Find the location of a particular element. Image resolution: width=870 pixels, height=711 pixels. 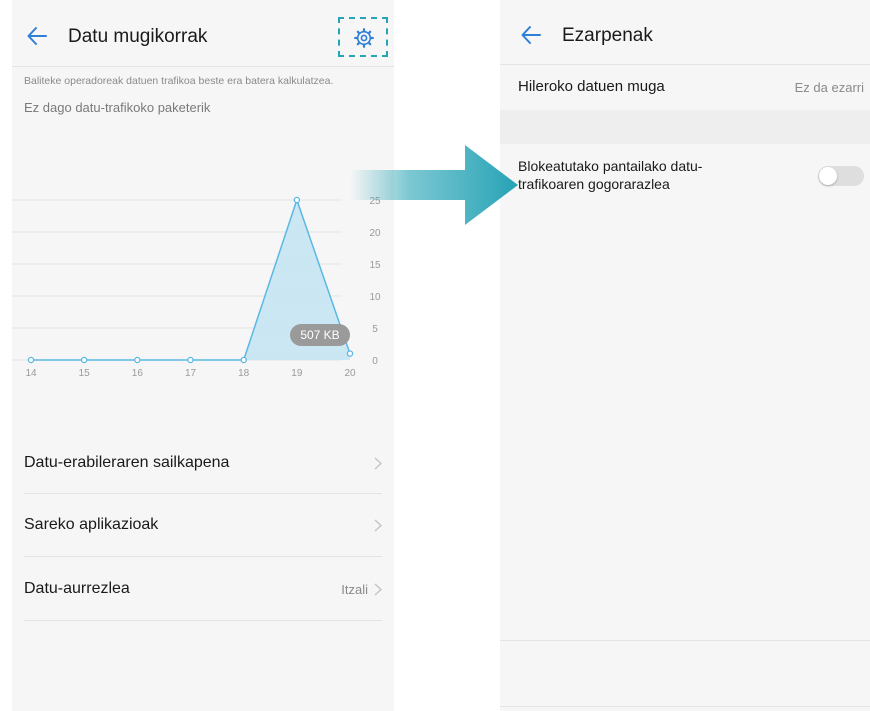

monthly-limit-row: Hileroko datuen muga Ez da ezarri is located at coordinates (685, 88).